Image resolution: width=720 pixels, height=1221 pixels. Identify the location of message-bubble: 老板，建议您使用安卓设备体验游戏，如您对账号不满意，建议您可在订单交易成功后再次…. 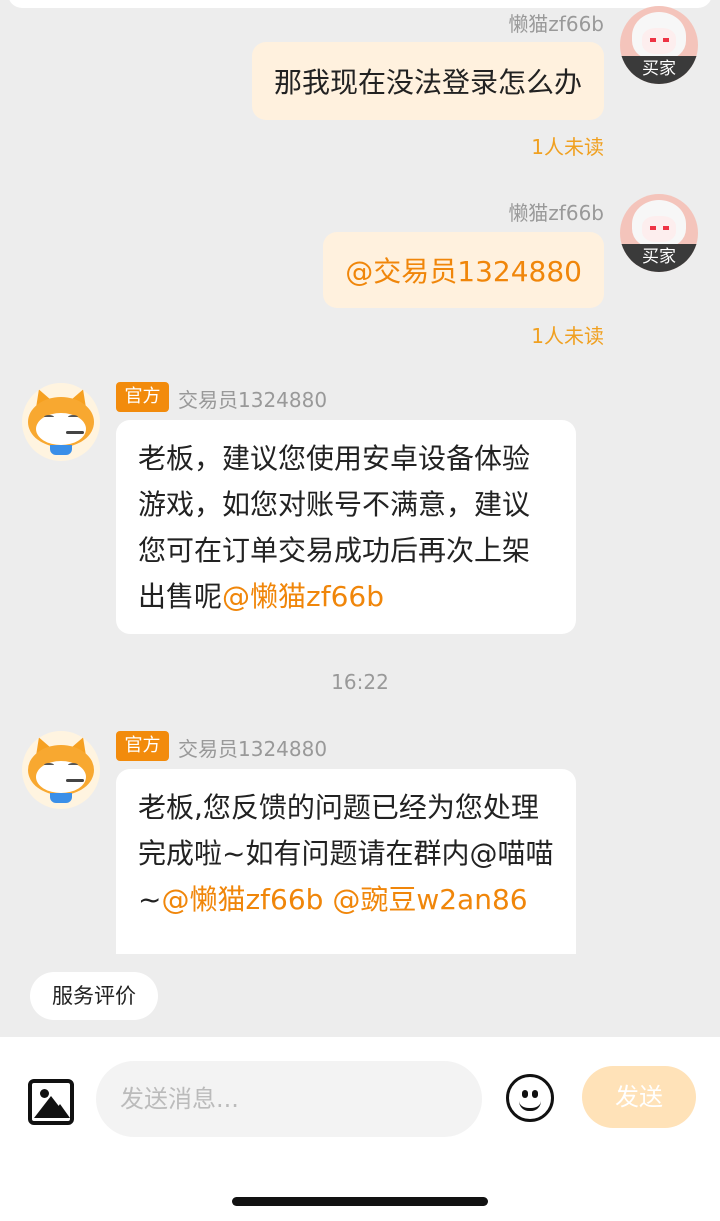
(346, 527).